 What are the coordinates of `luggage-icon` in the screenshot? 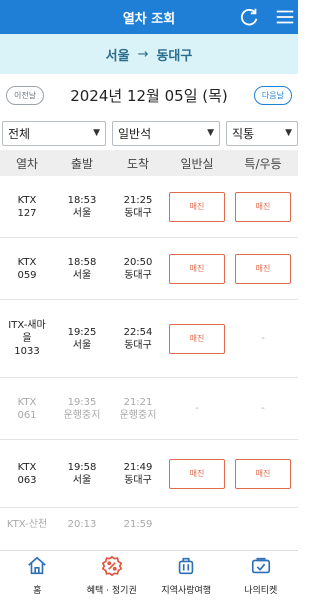 It's located at (186, 569).